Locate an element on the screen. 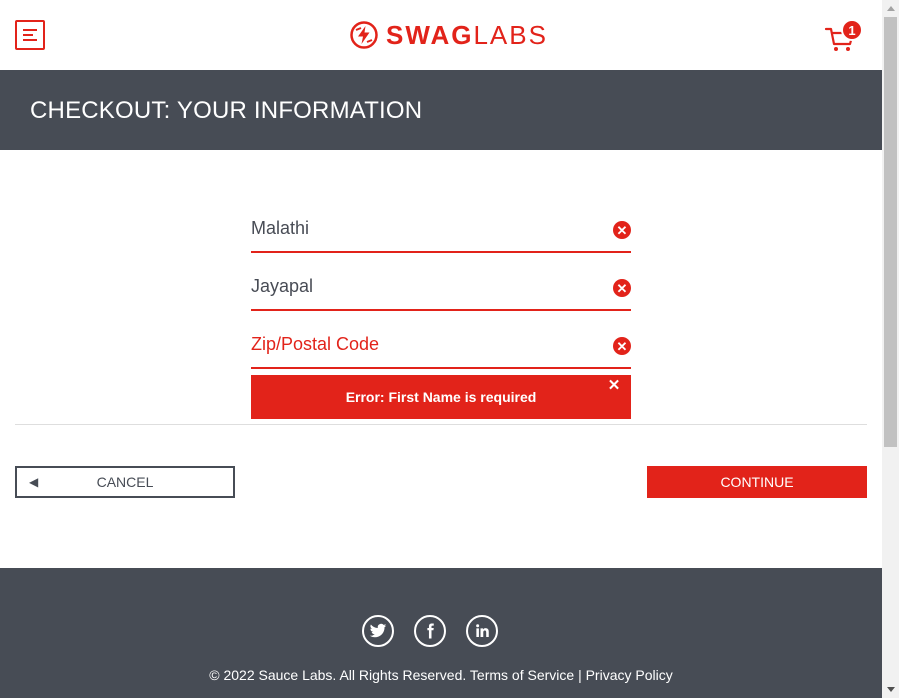 Image resolution: width=899 pixels, height=698 pixels. last-name-field: ✕ is located at coordinates (441, 288).